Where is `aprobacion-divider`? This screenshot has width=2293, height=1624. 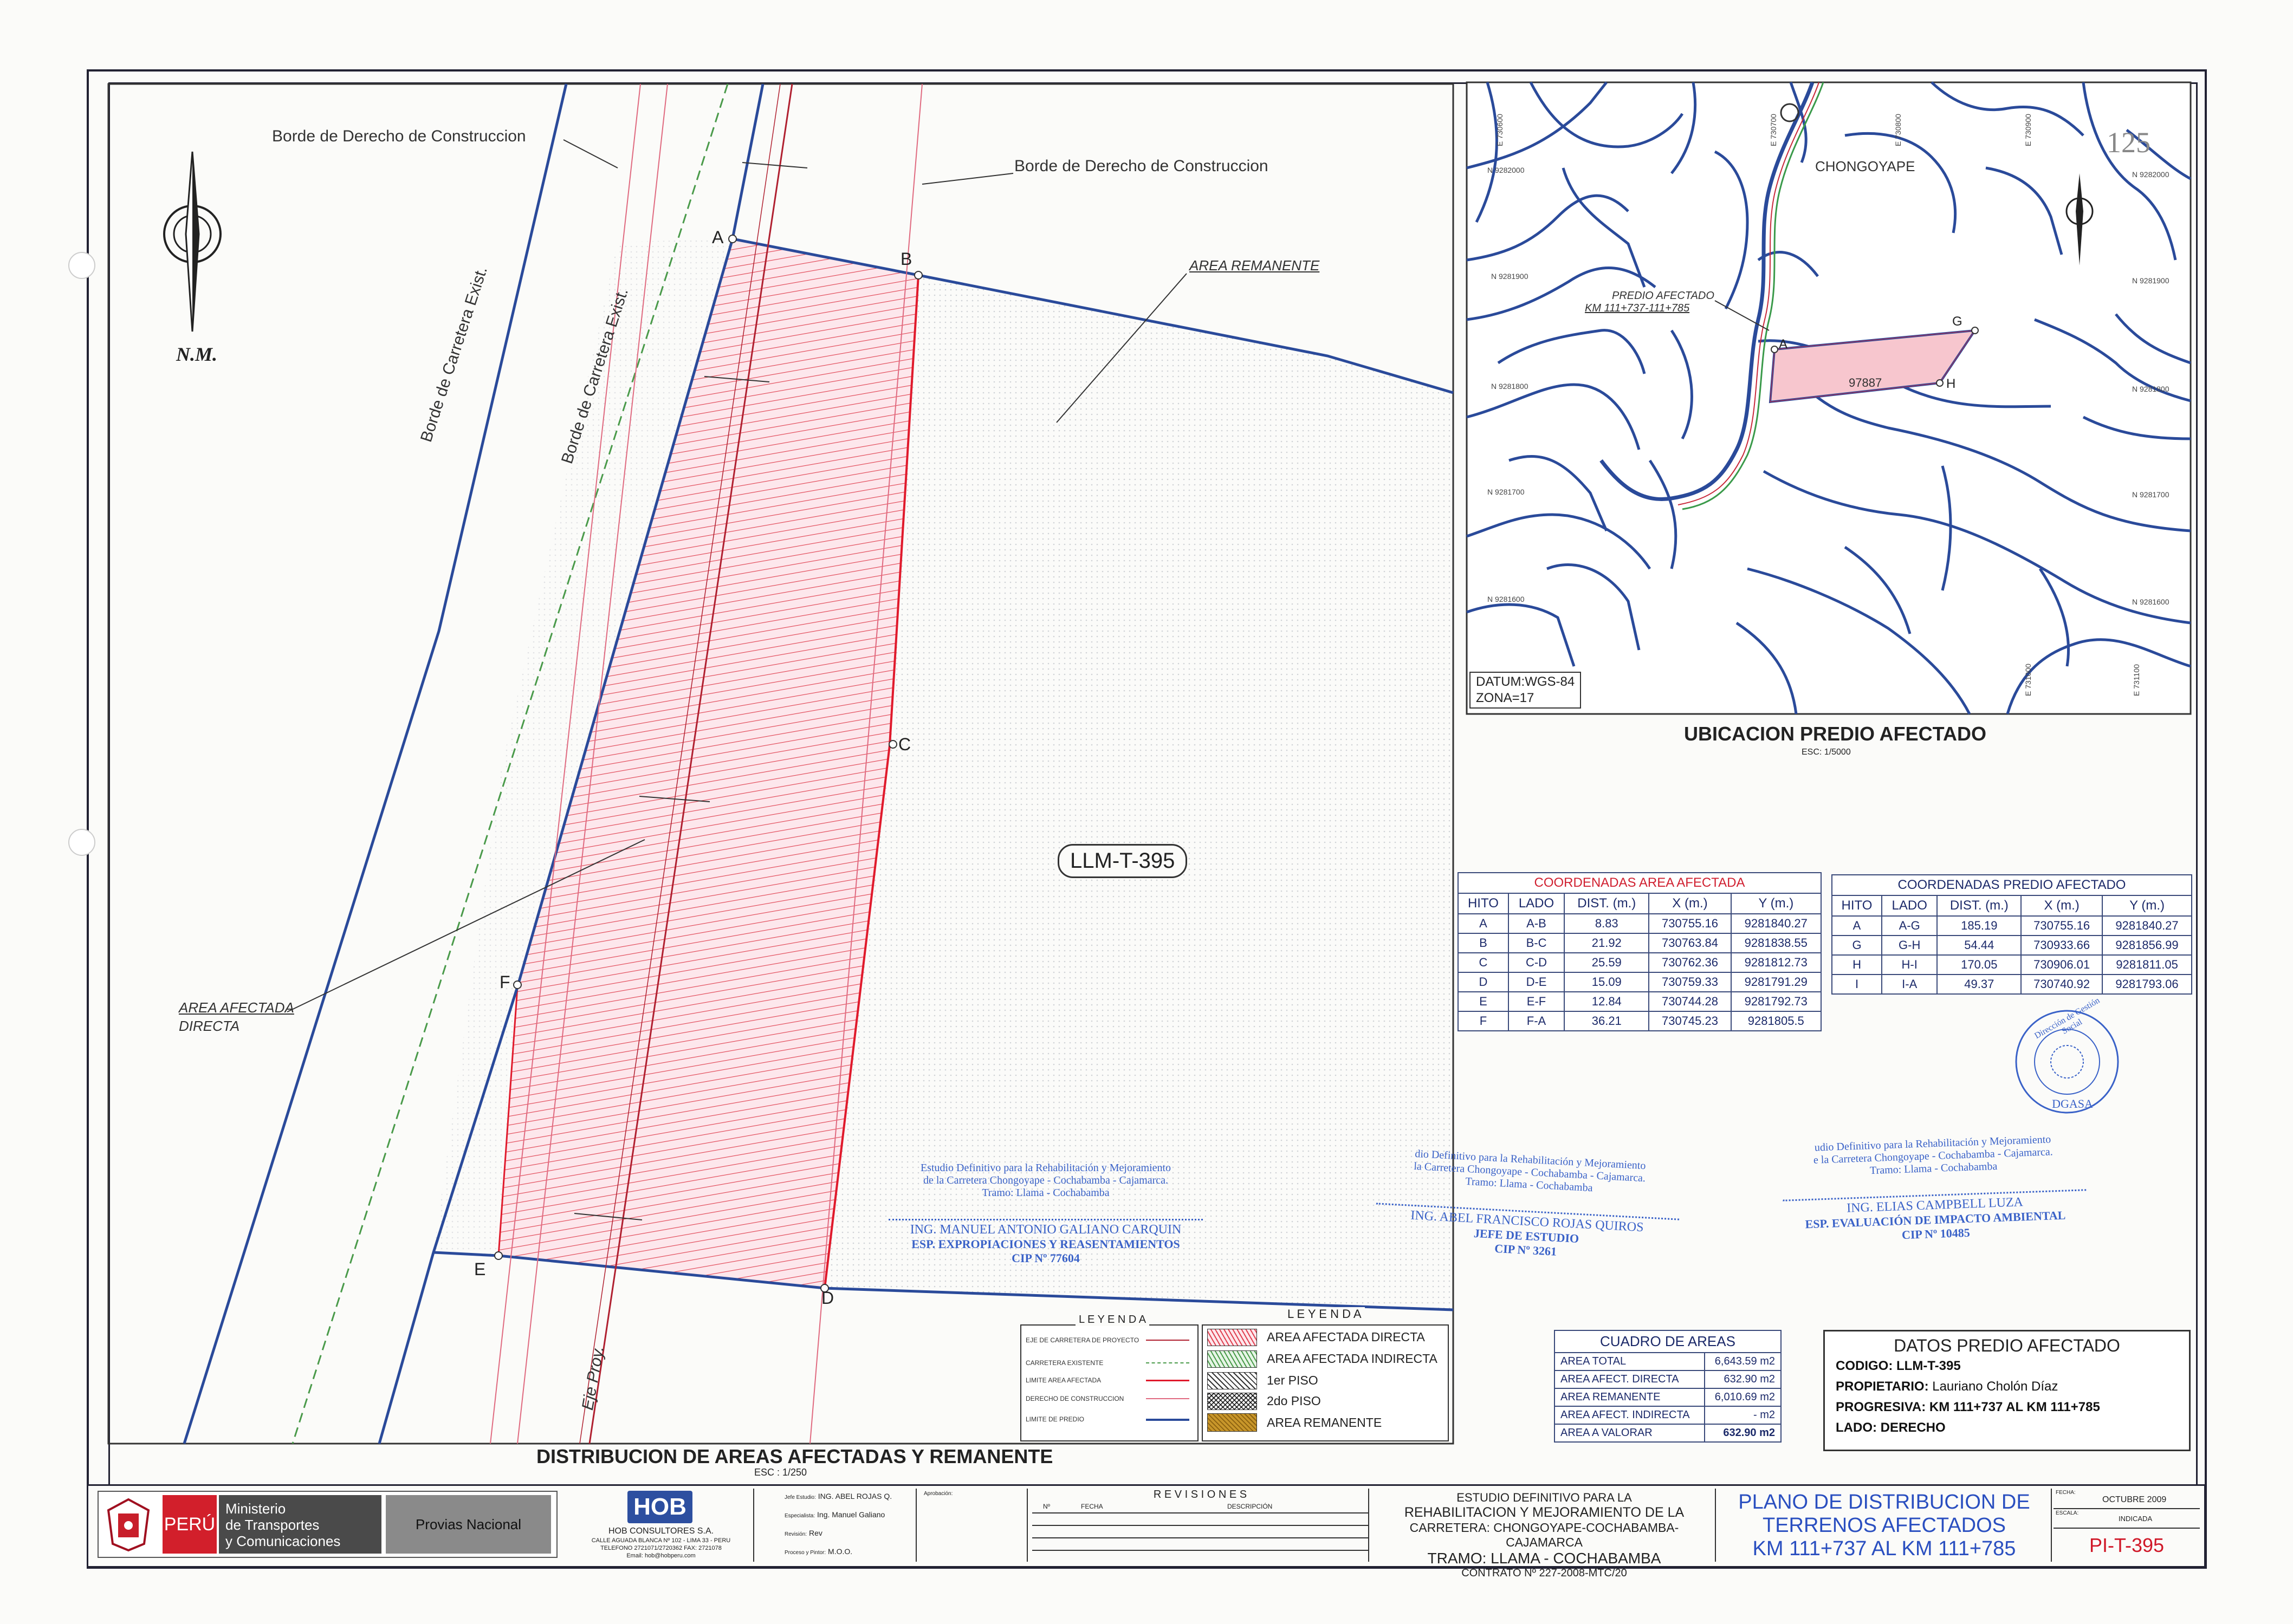
aprobacion-divider is located at coordinates (1027, 1525).